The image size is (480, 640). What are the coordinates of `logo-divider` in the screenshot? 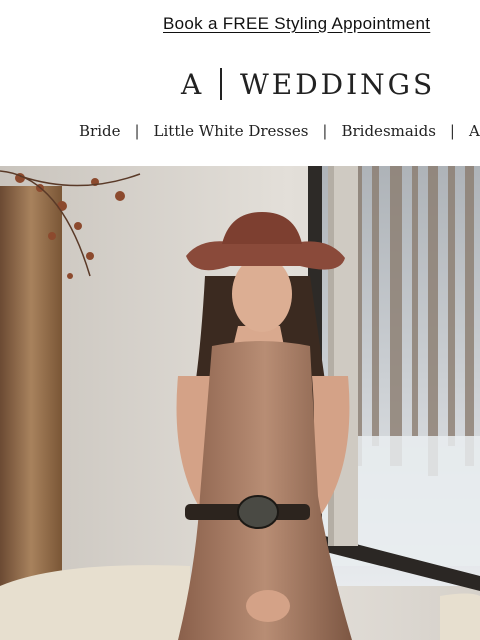 It's located at (221, 84).